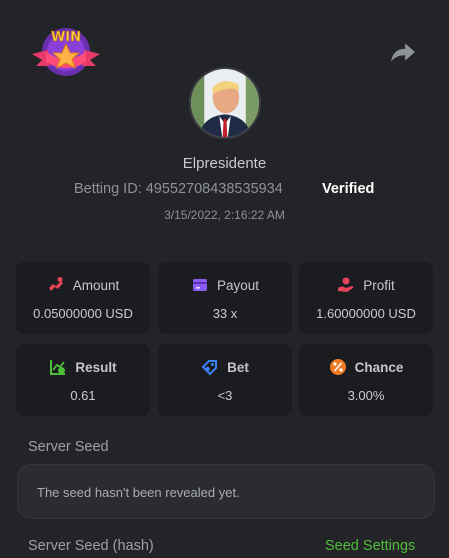  Describe the element at coordinates (178, 189) in the screenshot. I see `betting-id: Betting ID: 49552708438535934` at that location.